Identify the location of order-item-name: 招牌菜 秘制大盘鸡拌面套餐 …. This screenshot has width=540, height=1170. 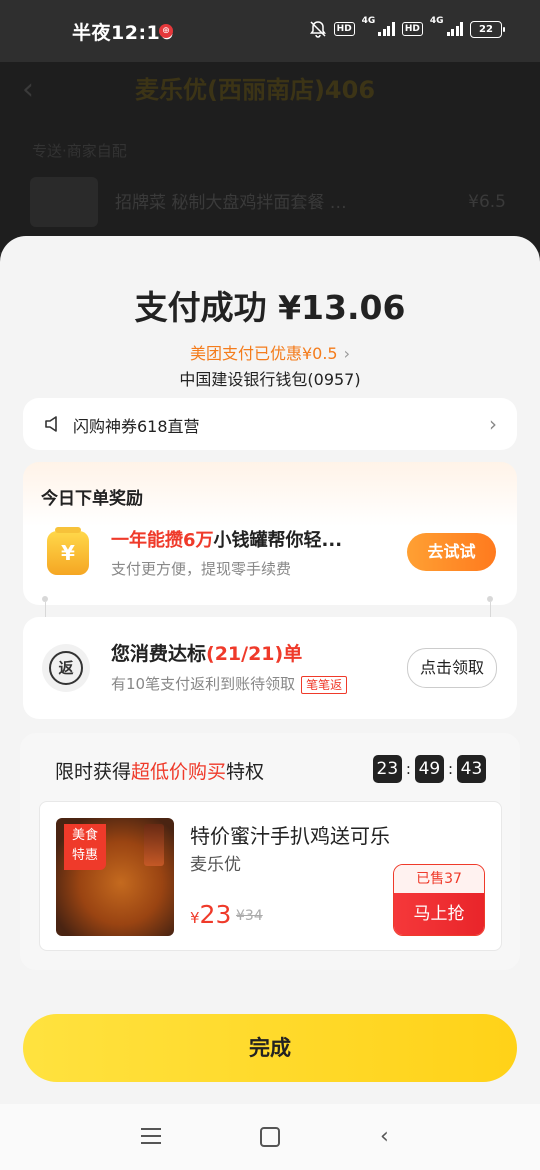
(231, 203).